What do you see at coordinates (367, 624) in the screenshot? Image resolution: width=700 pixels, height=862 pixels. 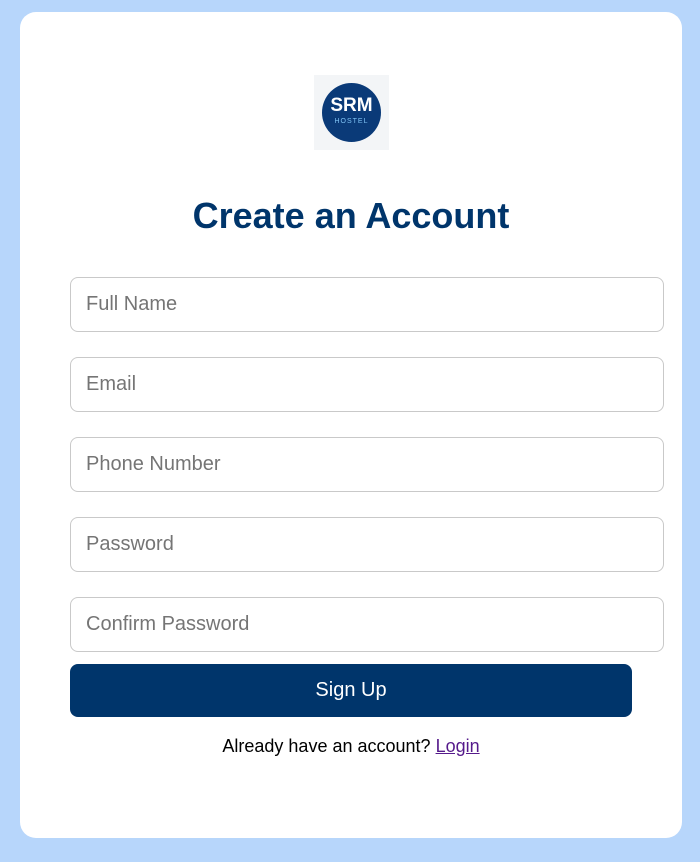 I see `confirm-password-field` at bounding box center [367, 624].